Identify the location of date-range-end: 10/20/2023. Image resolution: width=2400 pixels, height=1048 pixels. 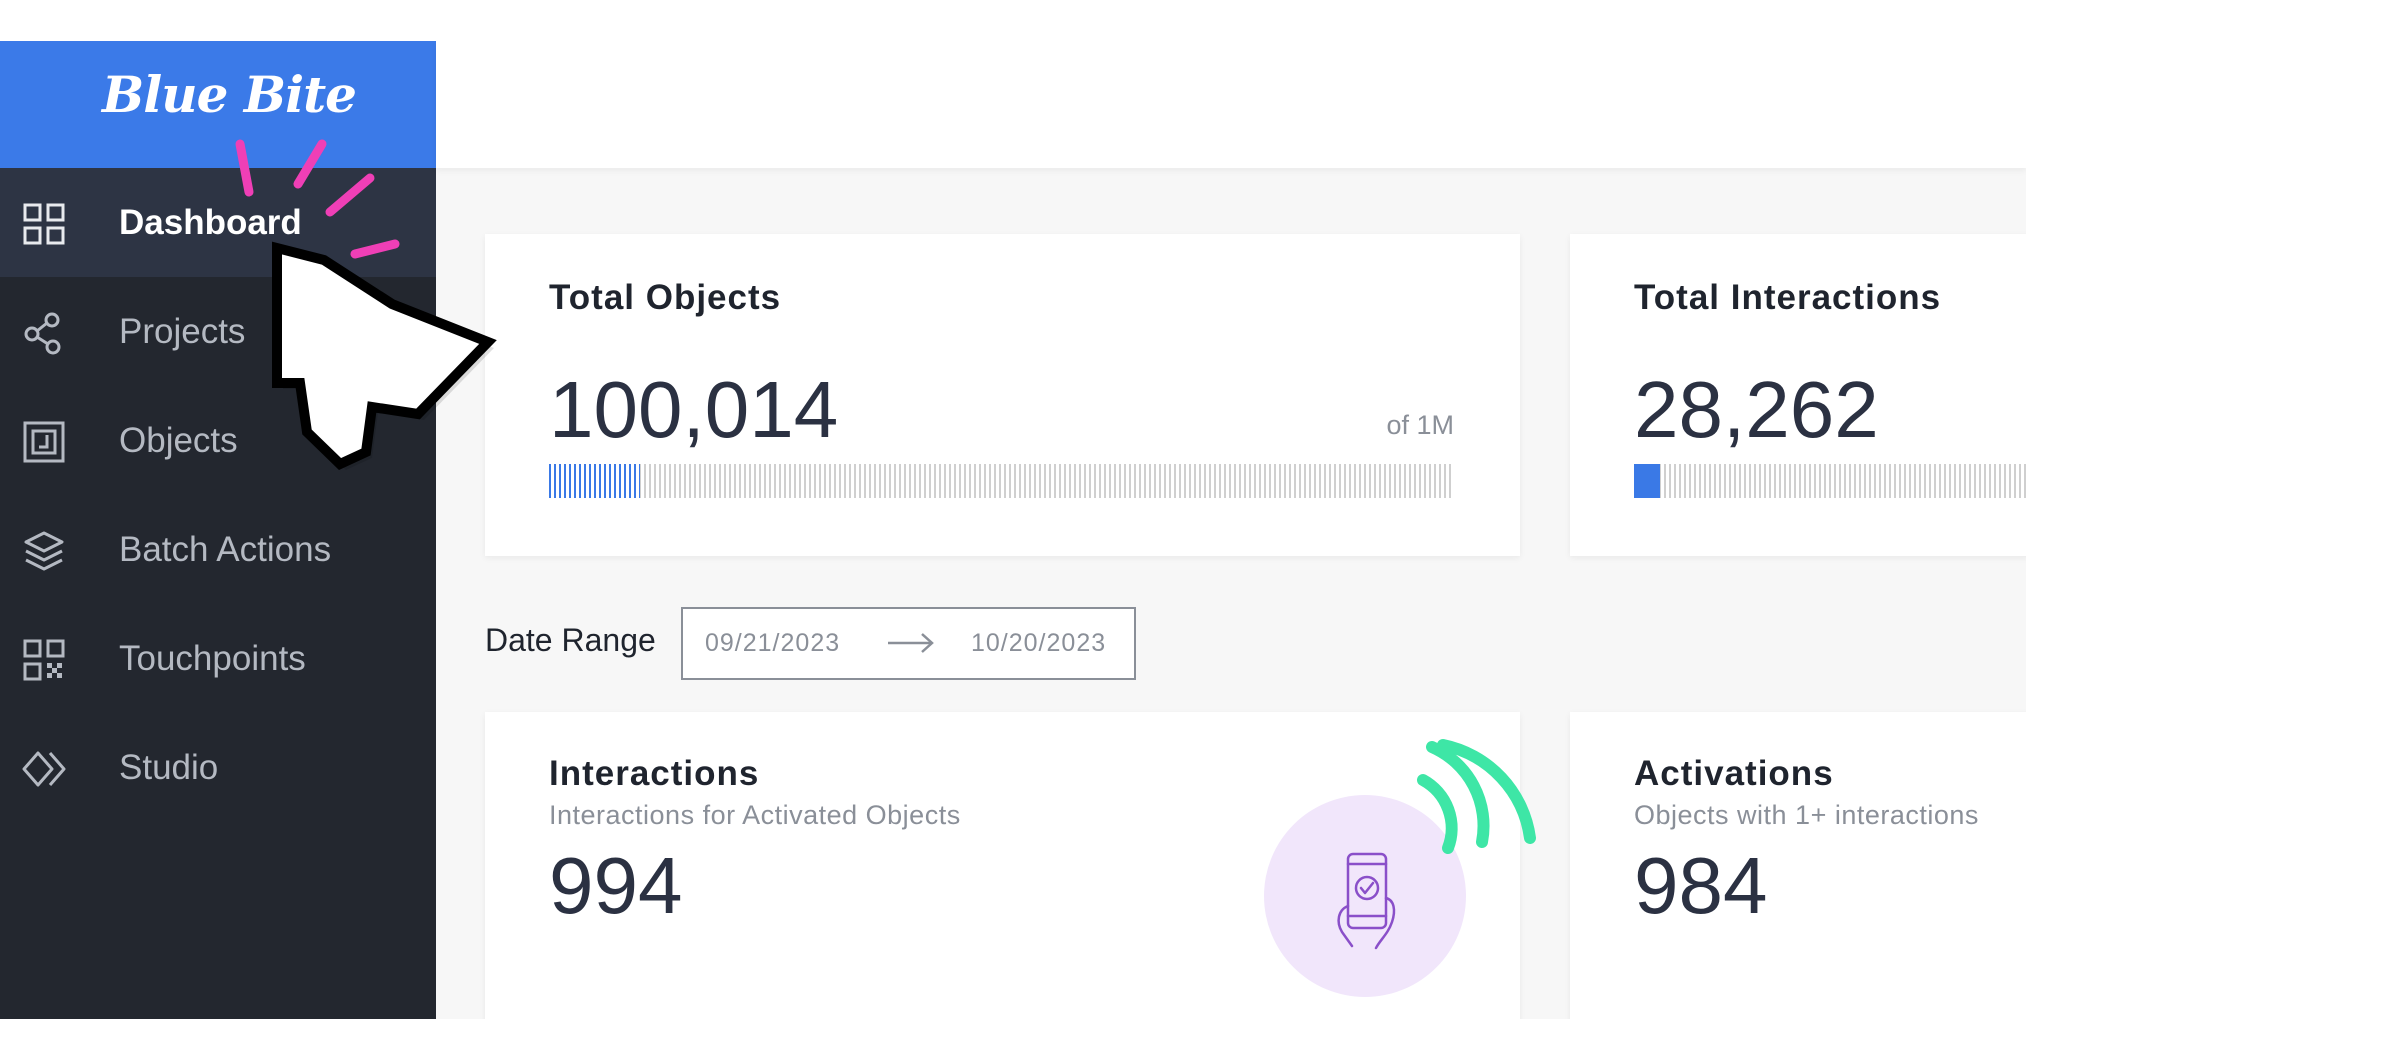
(1038, 643).